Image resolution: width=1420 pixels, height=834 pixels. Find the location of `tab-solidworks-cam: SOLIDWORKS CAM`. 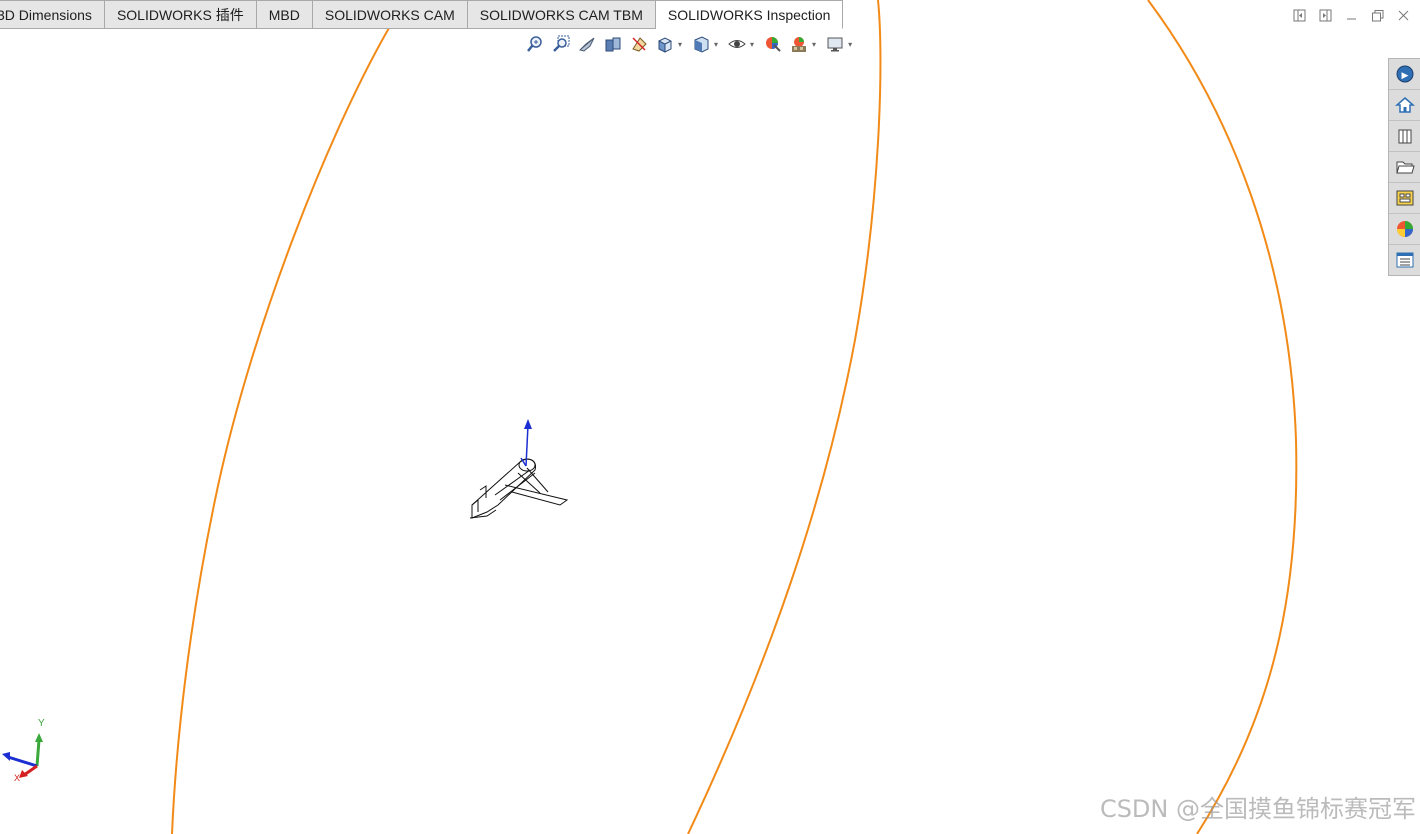

tab-solidworks-cam: SOLIDWORKS CAM is located at coordinates (390, 14).